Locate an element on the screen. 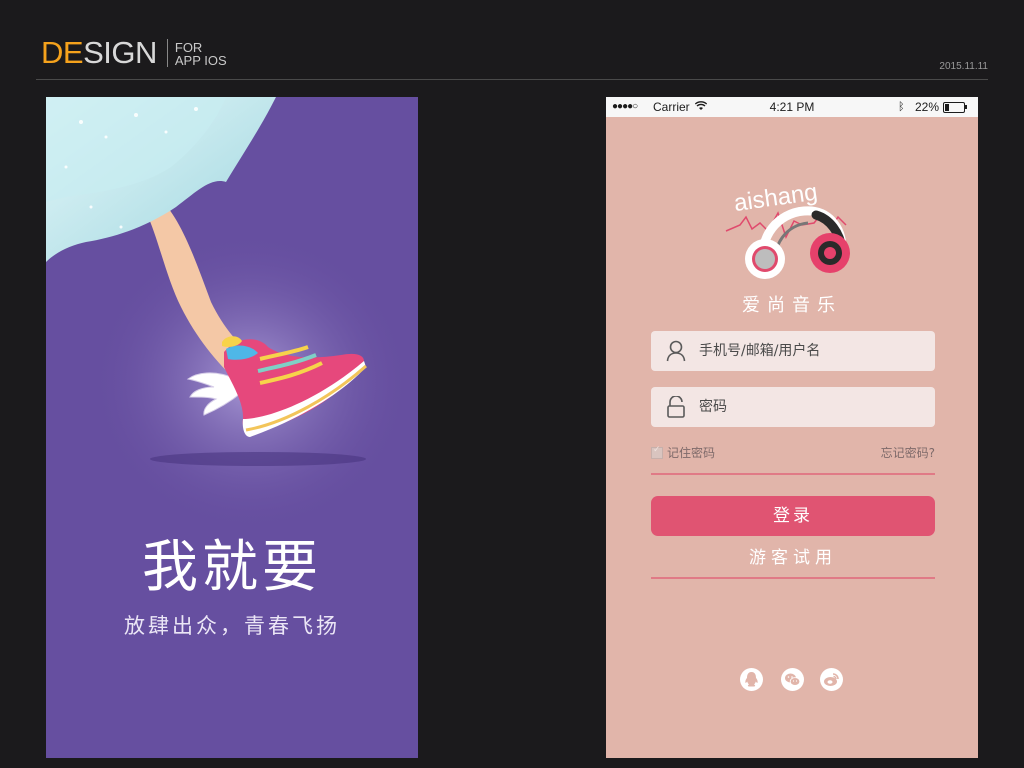 Image resolution: width=1024 pixels, height=768 pixels. battery-tip is located at coordinates (966, 107).